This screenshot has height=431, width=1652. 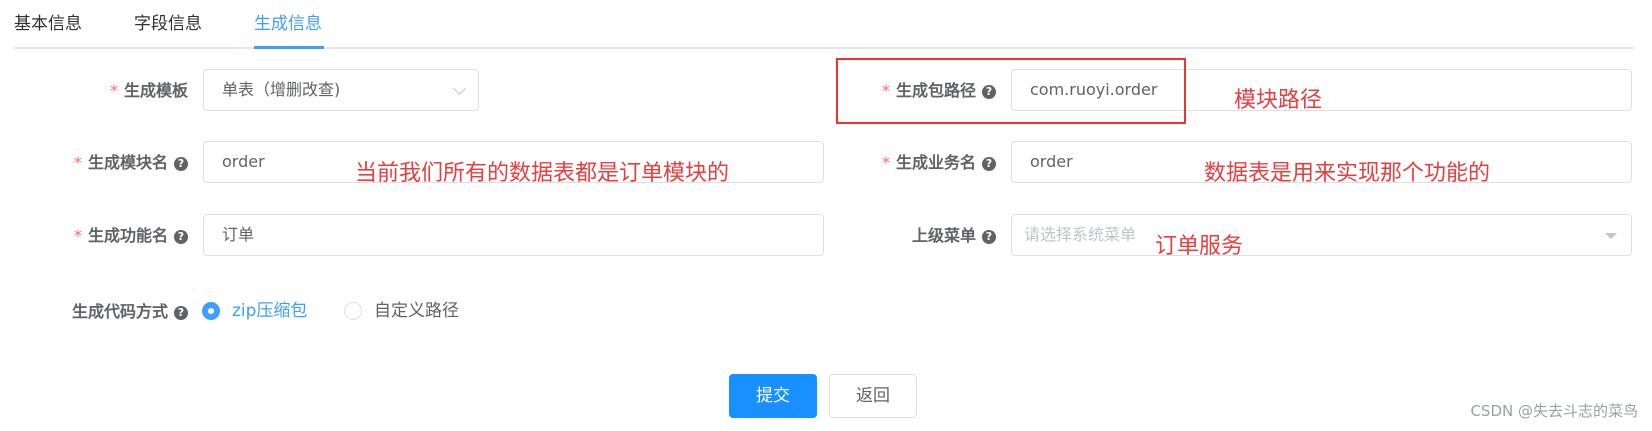 I want to click on tab-basic-info: 基本信息, so click(x=48, y=29).